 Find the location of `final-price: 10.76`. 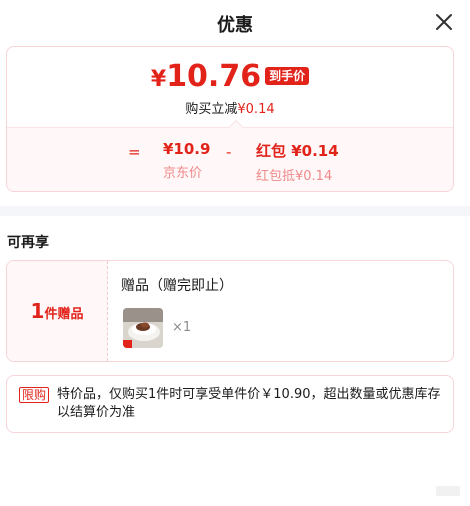

final-price: 10.76 is located at coordinates (214, 76).